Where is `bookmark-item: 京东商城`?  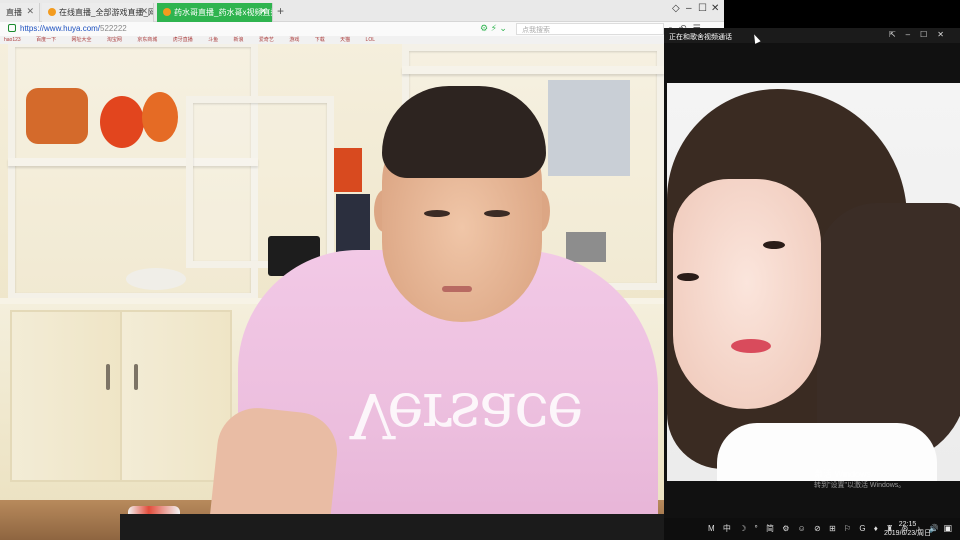
bookmark-item: 京东商城 is located at coordinates (147, 40).